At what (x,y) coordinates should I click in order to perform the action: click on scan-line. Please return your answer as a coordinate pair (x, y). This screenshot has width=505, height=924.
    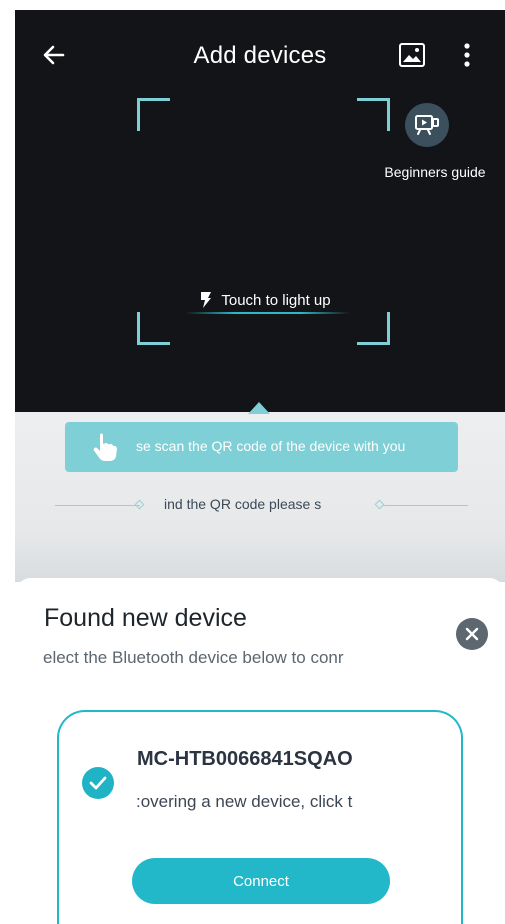
    Looking at the image, I should click on (267, 313).